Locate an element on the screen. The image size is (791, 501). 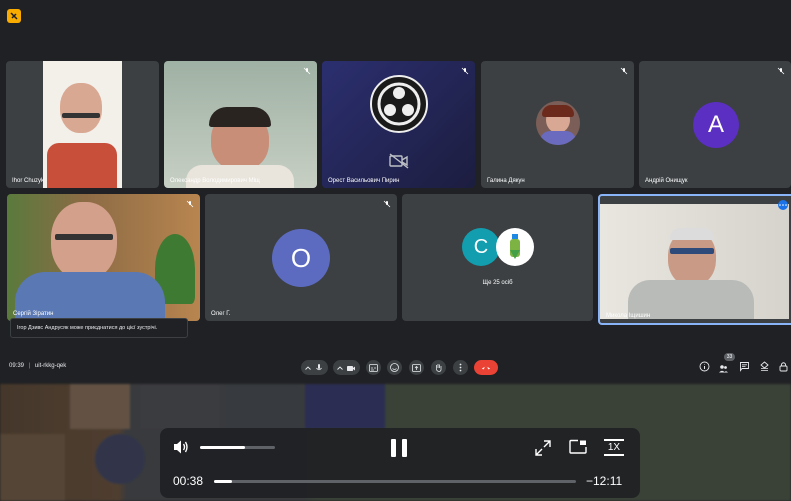
end-call-icon is located at coordinates (486, 368).